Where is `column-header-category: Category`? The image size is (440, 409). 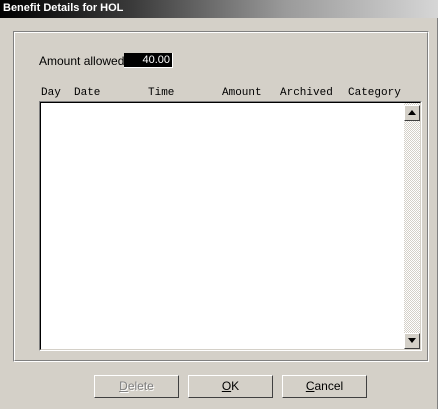 column-header-category: Category is located at coordinates (374, 93).